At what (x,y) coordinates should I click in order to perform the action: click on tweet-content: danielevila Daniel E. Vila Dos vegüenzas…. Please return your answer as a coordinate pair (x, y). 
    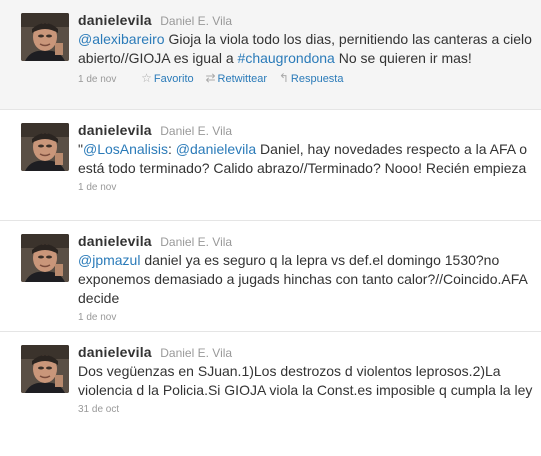
    Looking at the image, I should click on (305, 380).